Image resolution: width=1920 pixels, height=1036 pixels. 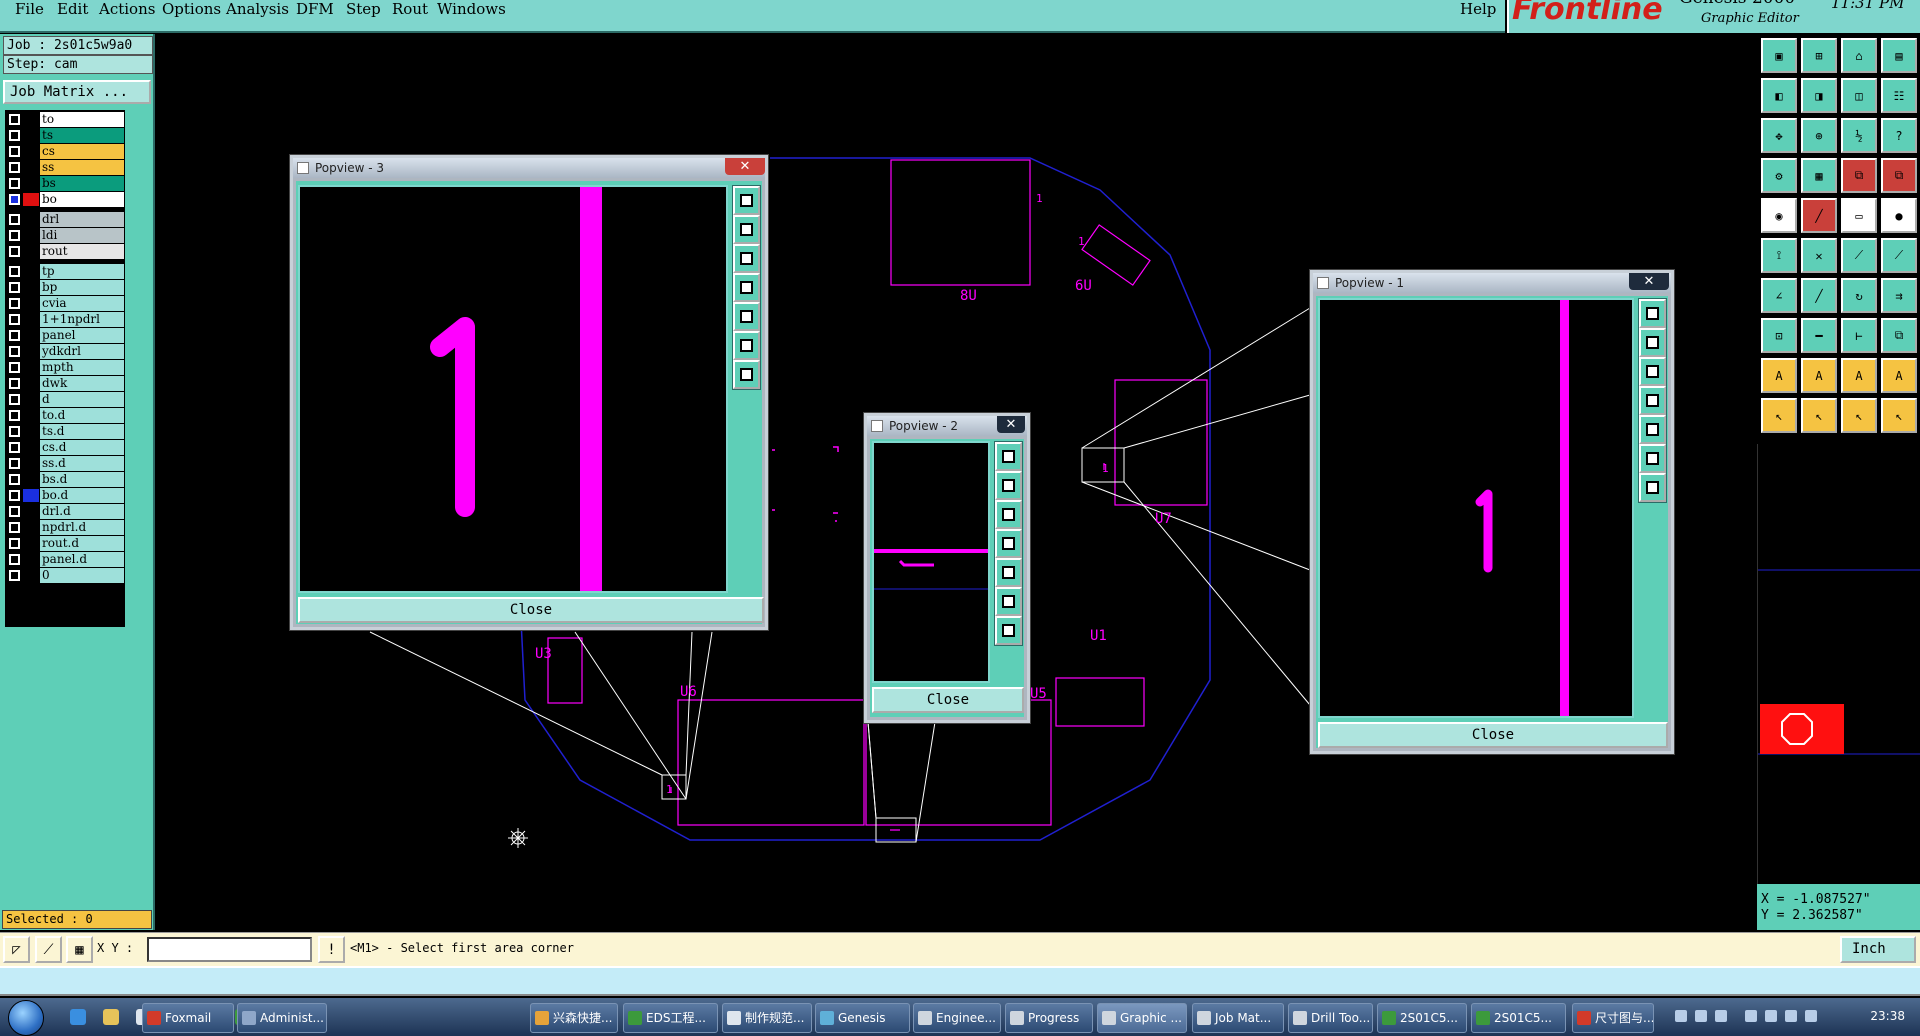 What do you see at coordinates (1819, 295) in the screenshot?
I see `slash-icon: ╱` at bounding box center [1819, 295].